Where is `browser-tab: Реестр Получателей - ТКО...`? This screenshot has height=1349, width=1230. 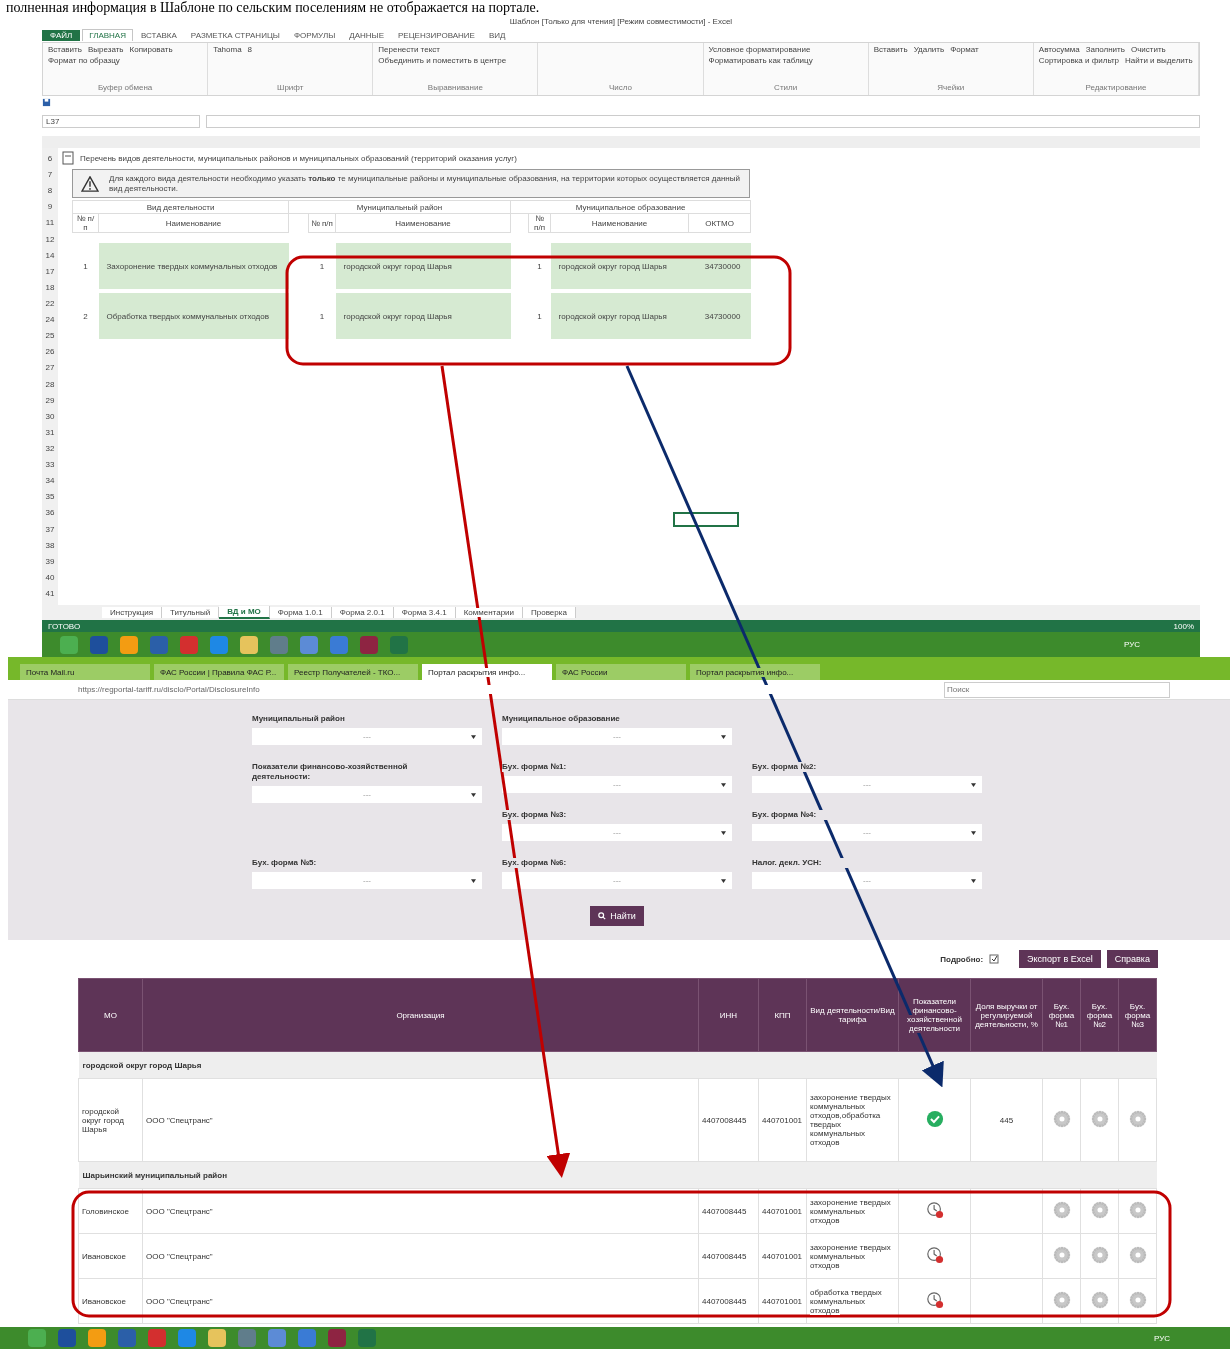 browser-tab: Реестр Получателей - ТКО... is located at coordinates (353, 672).